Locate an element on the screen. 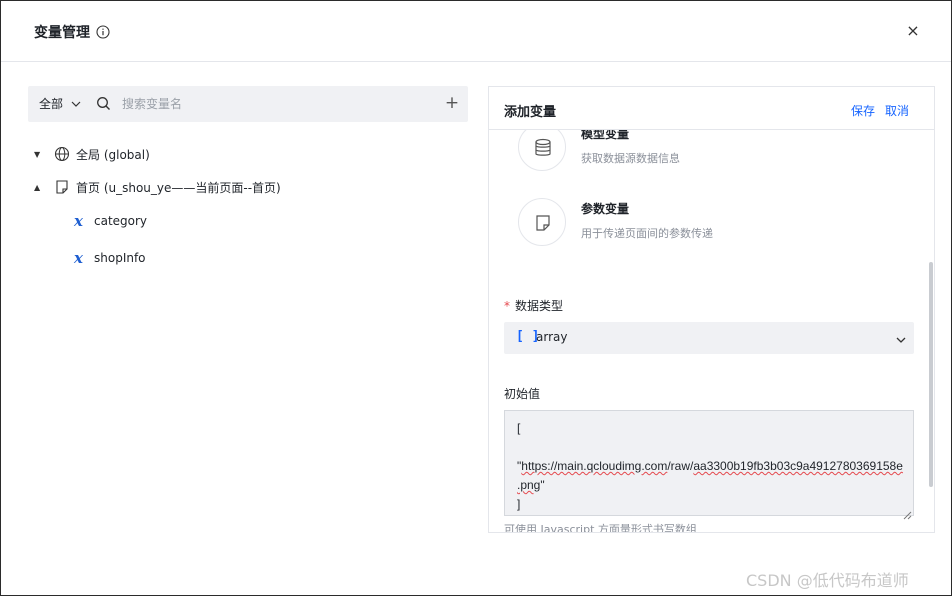  globe-icon is located at coordinates (62, 154).